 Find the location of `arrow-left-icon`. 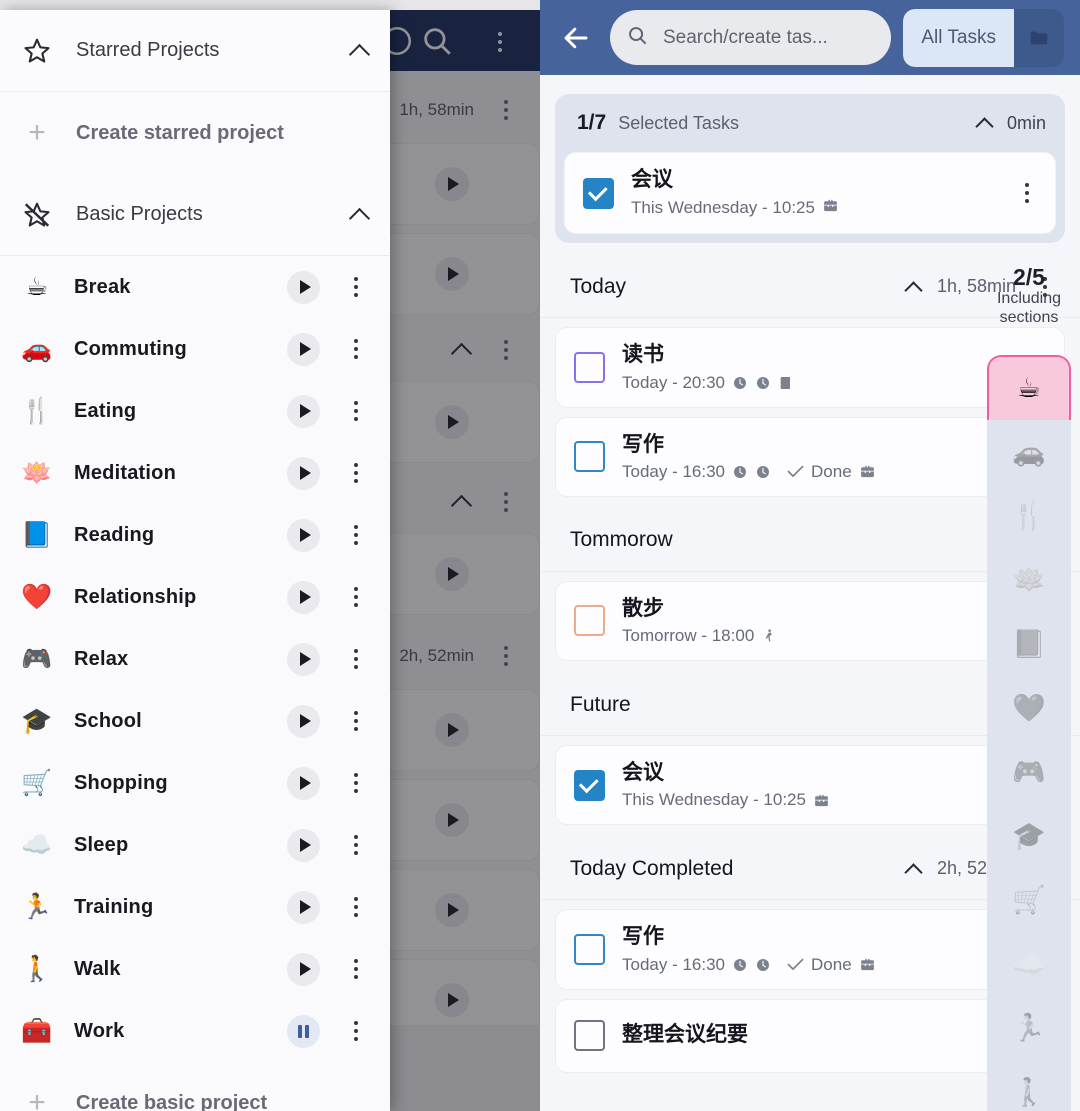

arrow-left-icon is located at coordinates (576, 38).